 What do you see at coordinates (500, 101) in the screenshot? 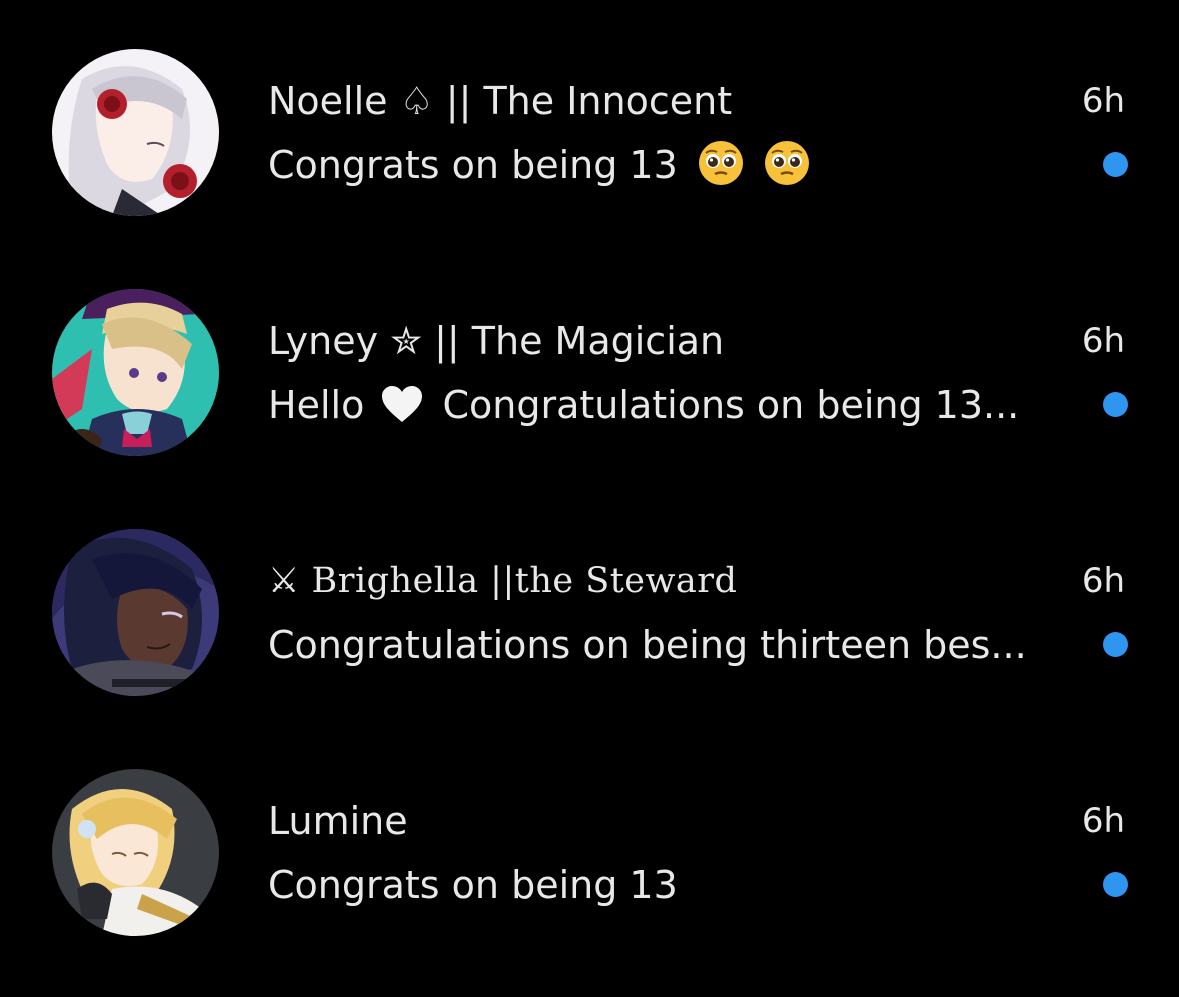
I see `contact-name: Noelle ♤ || The Innocent` at bounding box center [500, 101].